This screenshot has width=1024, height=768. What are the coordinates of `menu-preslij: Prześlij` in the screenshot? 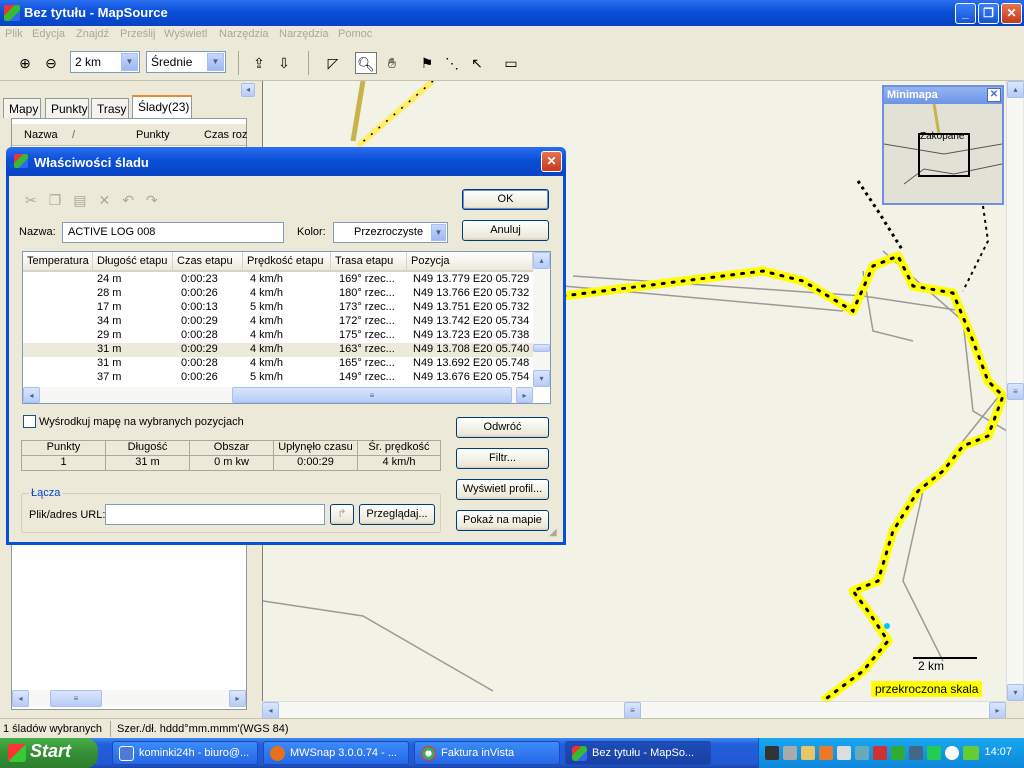 It's located at (137, 34).